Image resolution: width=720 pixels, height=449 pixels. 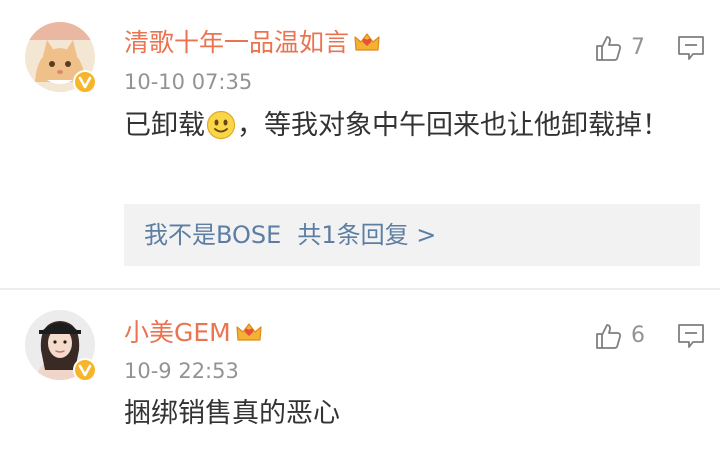 What do you see at coordinates (232, 413) in the screenshot?
I see `comment-text: 捆绑销售真的恶心` at bounding box center [232, 413].